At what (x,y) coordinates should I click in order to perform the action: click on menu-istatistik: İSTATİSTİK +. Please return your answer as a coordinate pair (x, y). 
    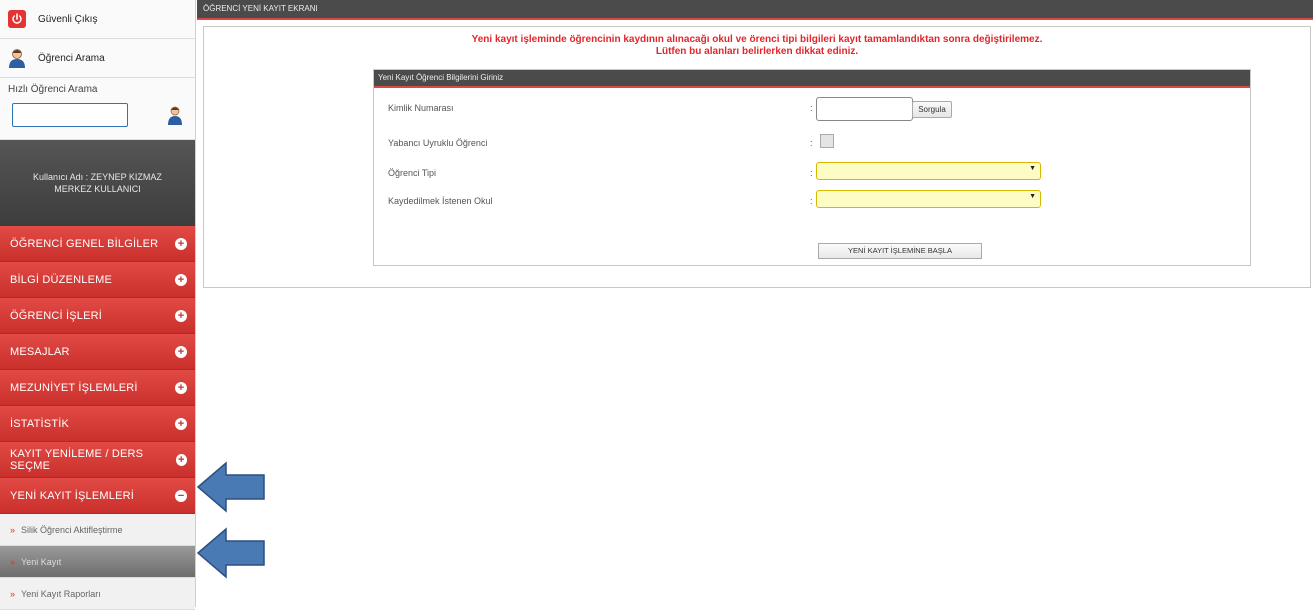
    Looking at the image, I should click on (97, 424).